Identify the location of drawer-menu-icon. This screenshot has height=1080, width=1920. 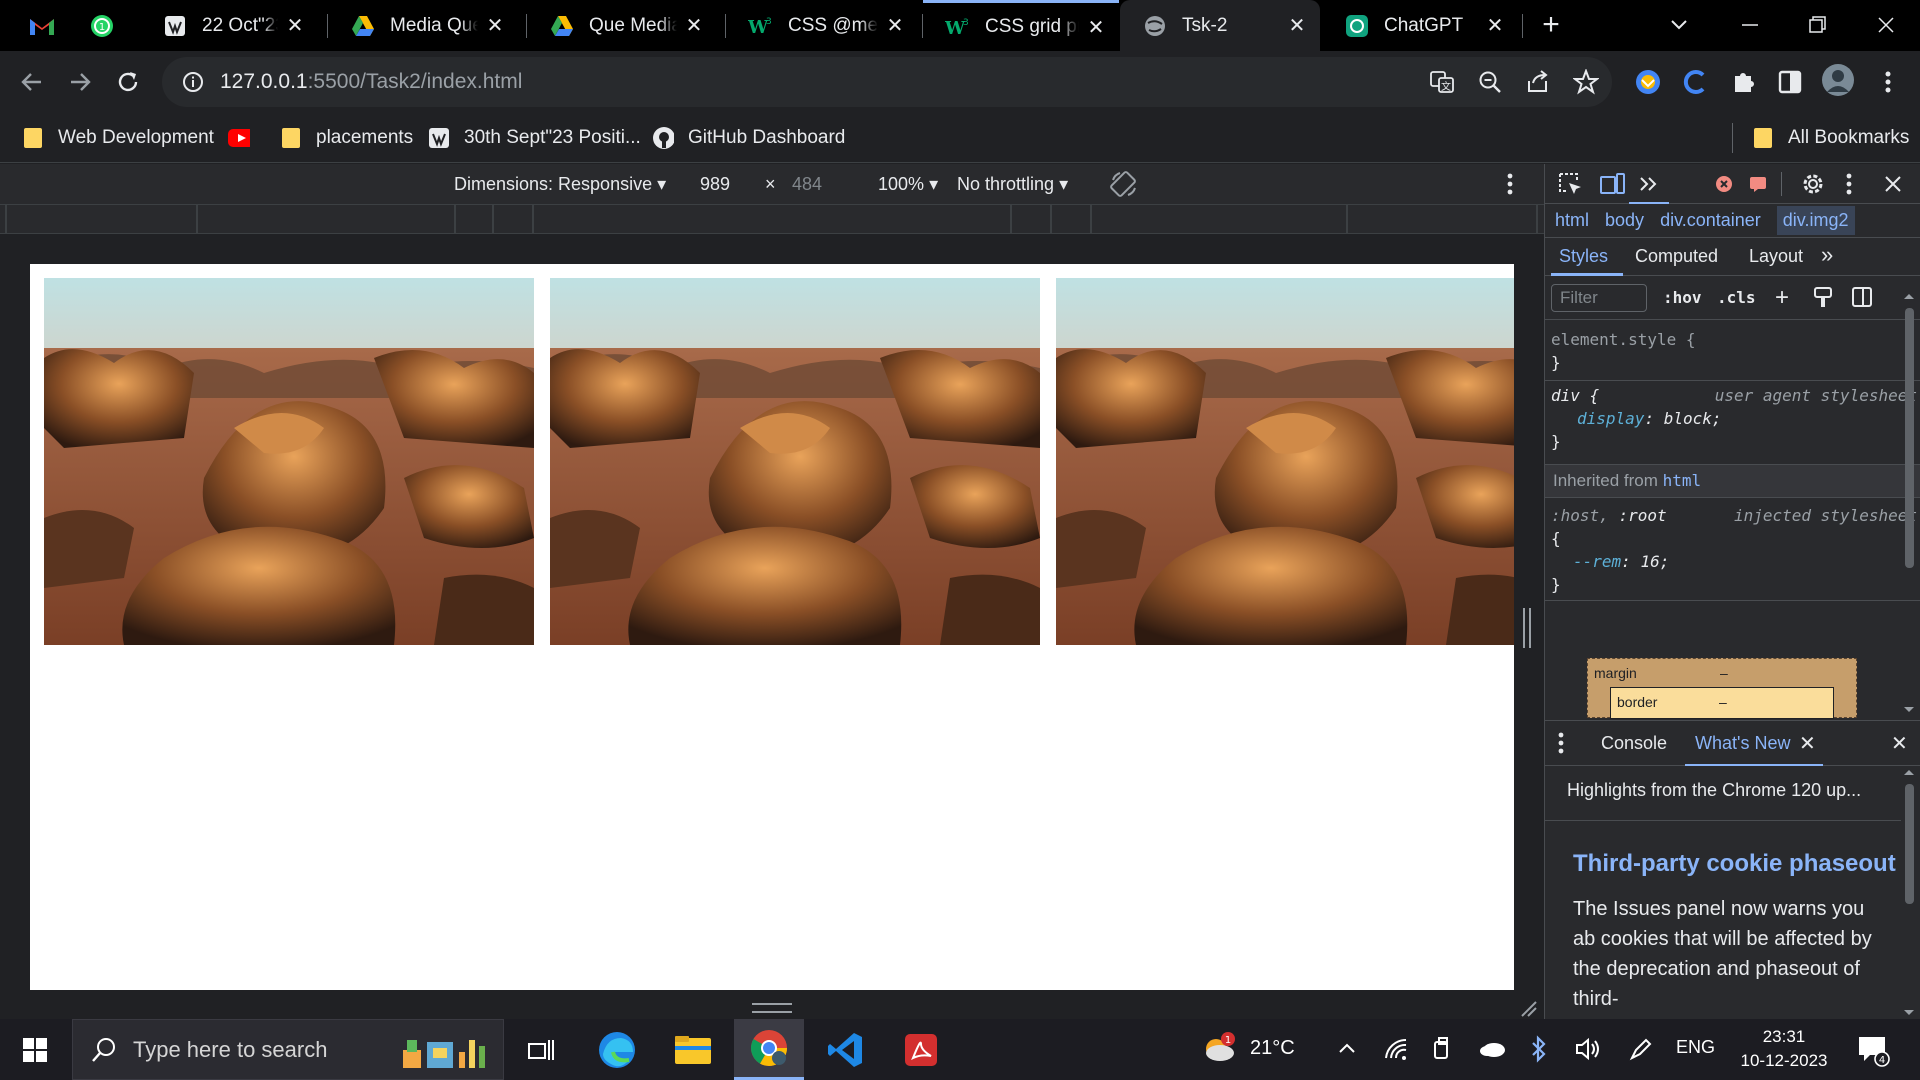
(1561, 743).